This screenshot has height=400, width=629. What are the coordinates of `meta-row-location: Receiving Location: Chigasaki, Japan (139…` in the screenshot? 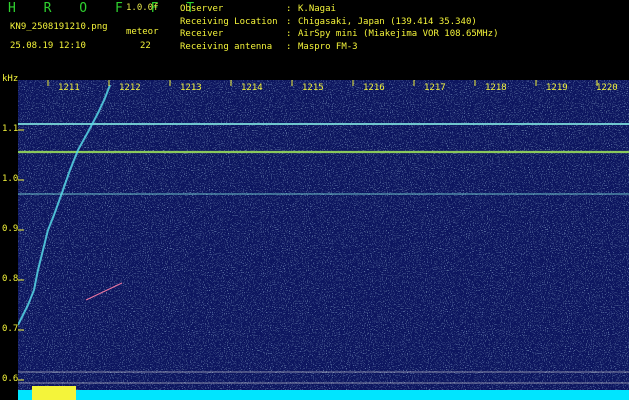 It's located at (339, 22).